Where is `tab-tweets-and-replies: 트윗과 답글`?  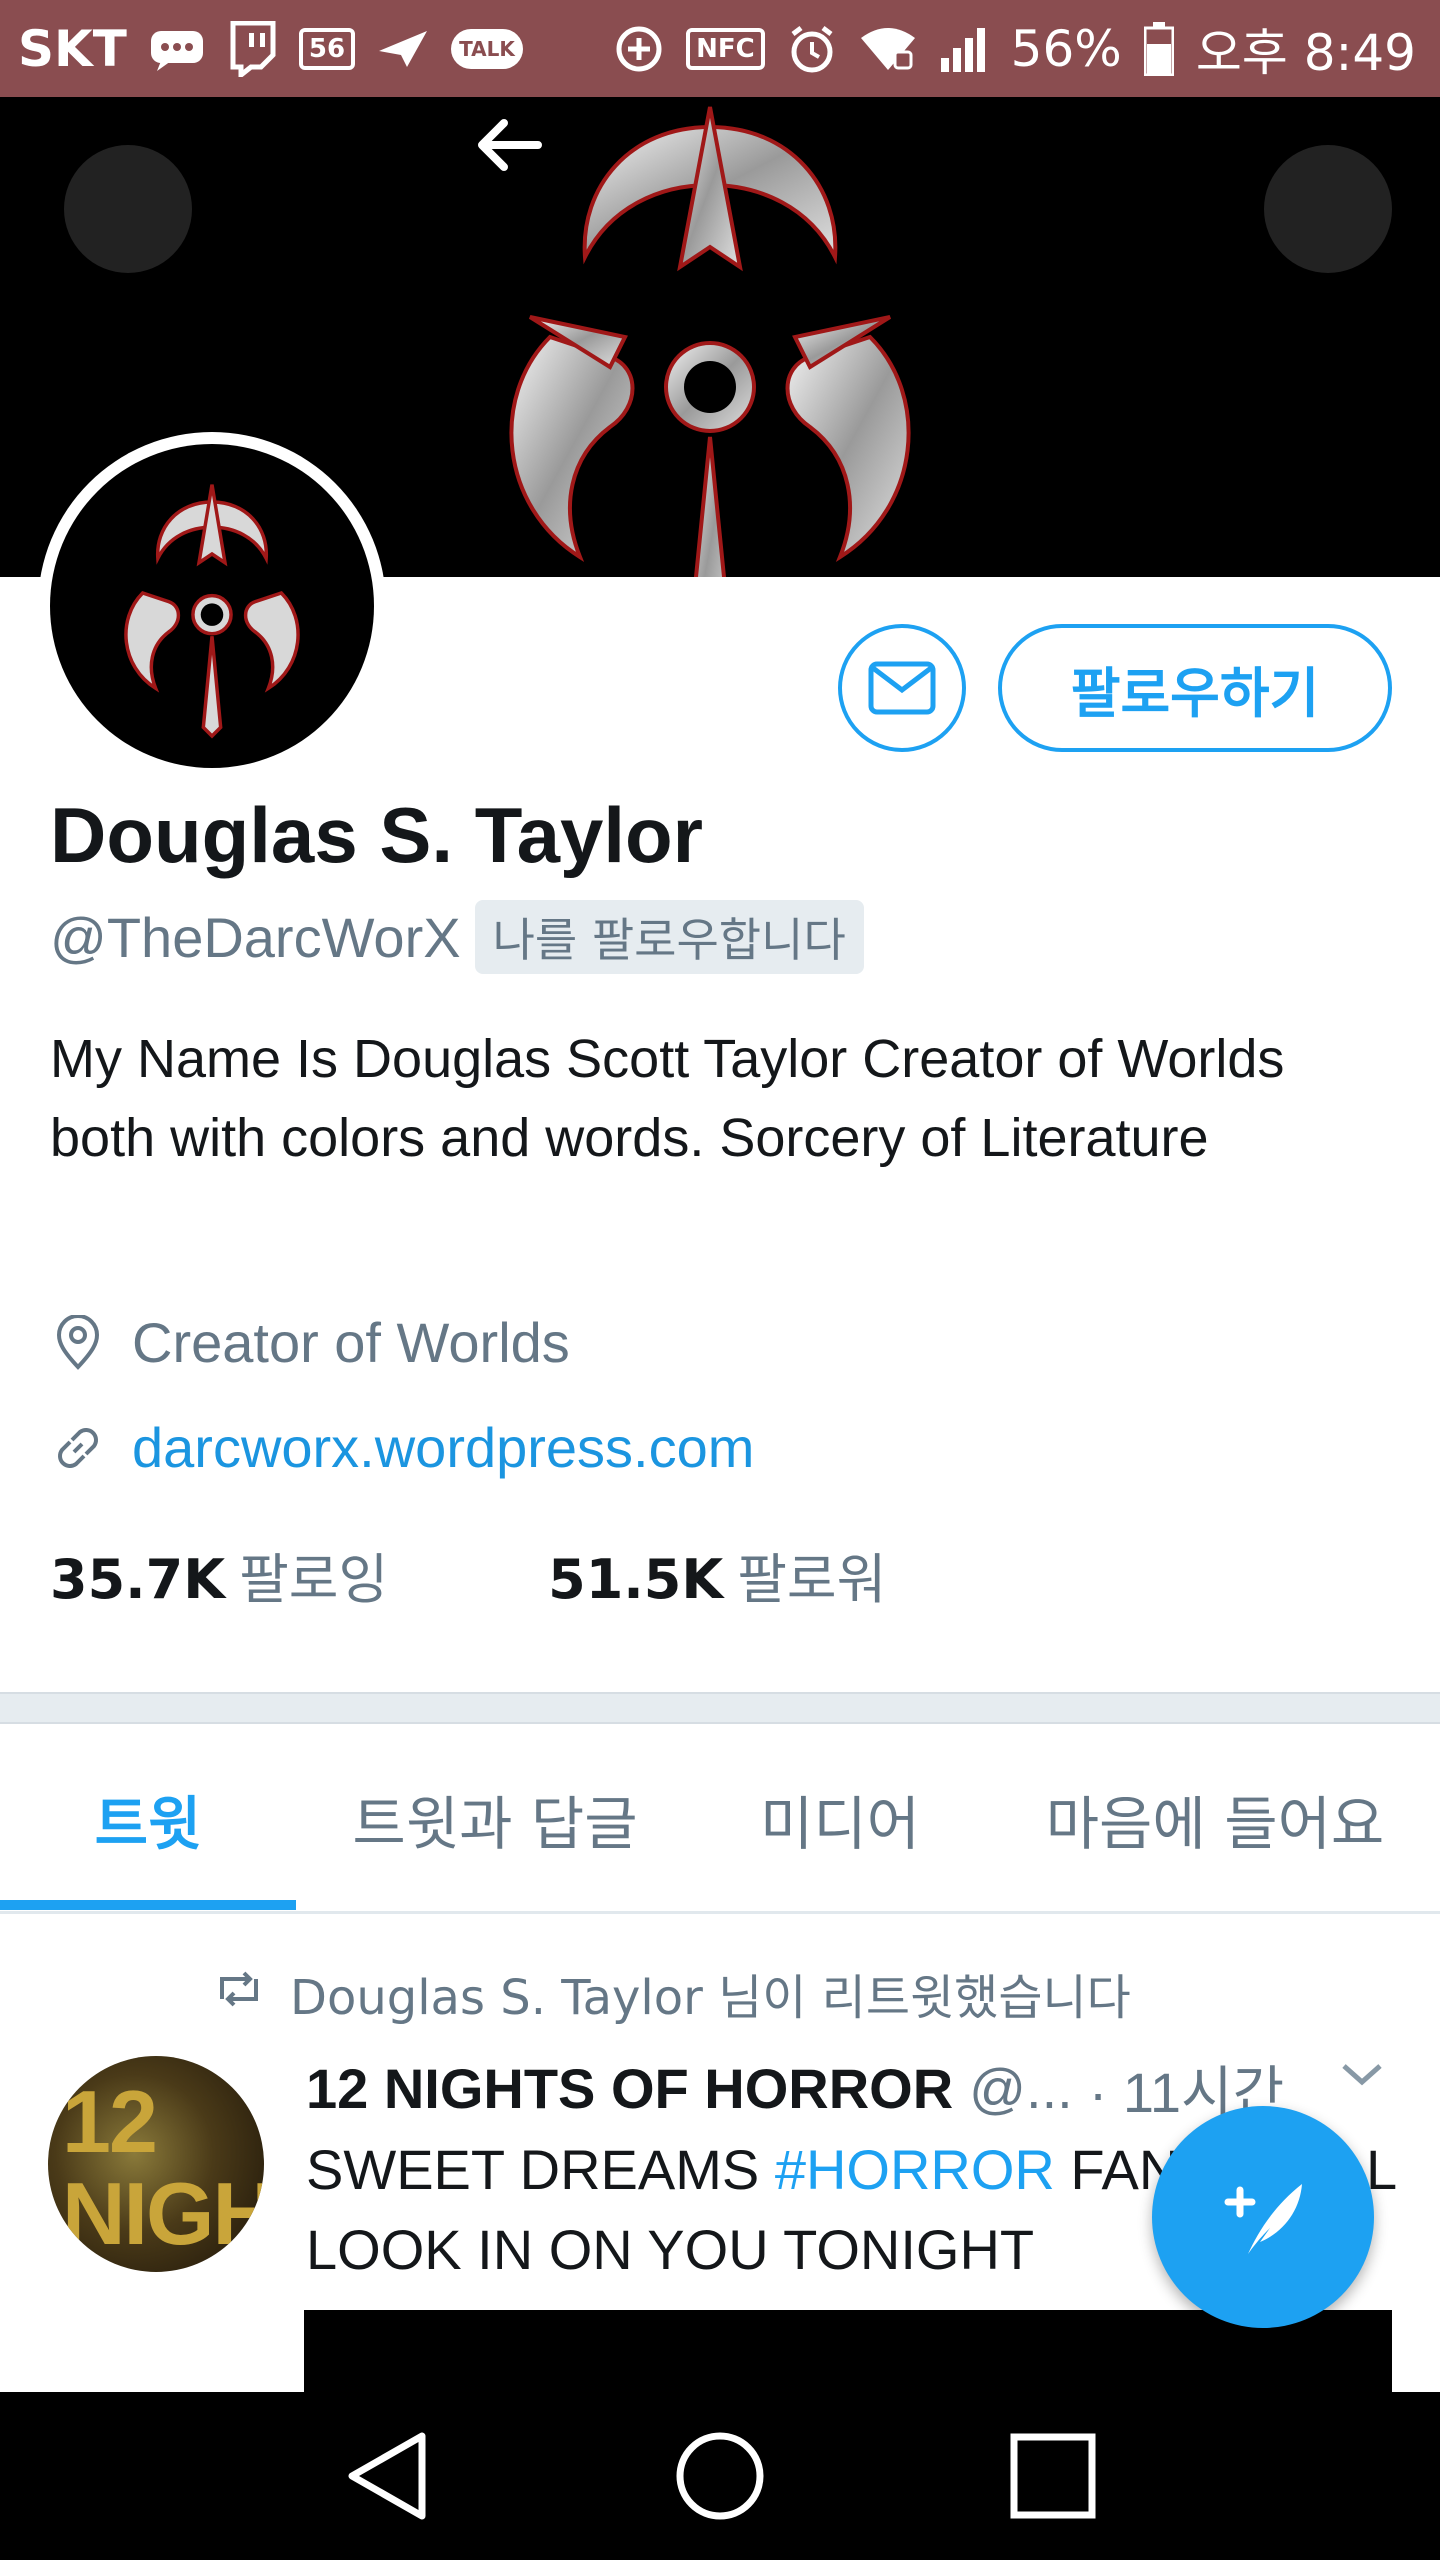 tab-tweets-and-replies: 트윗과 답글 is located at coordinates (495, 1819).